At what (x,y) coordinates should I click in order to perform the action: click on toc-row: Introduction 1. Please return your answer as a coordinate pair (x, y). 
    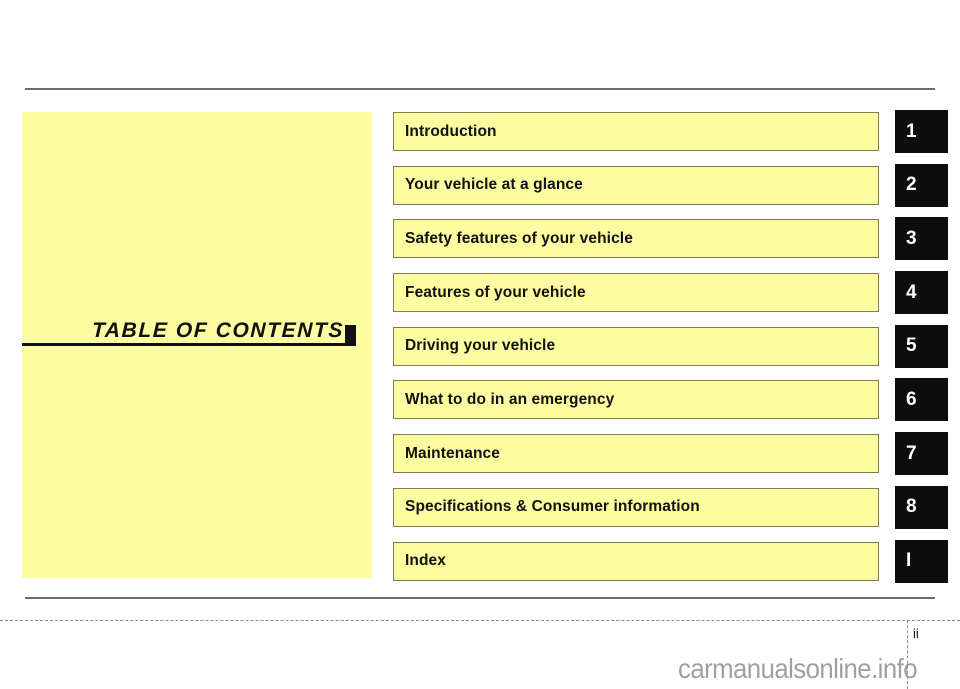
    Looking at the image, I should click on (670, 138).